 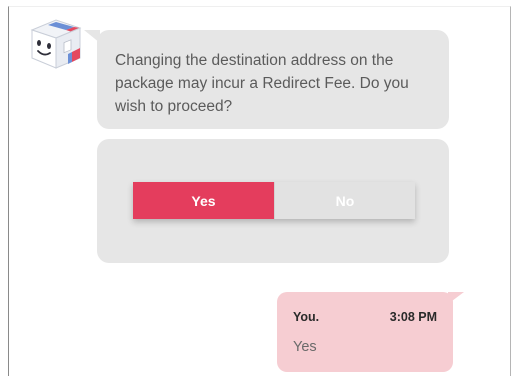 What do you see at coordinates (306, 317) in the screenshot?
I see `user-sender-name: You.` at bounding box center [306, 317].